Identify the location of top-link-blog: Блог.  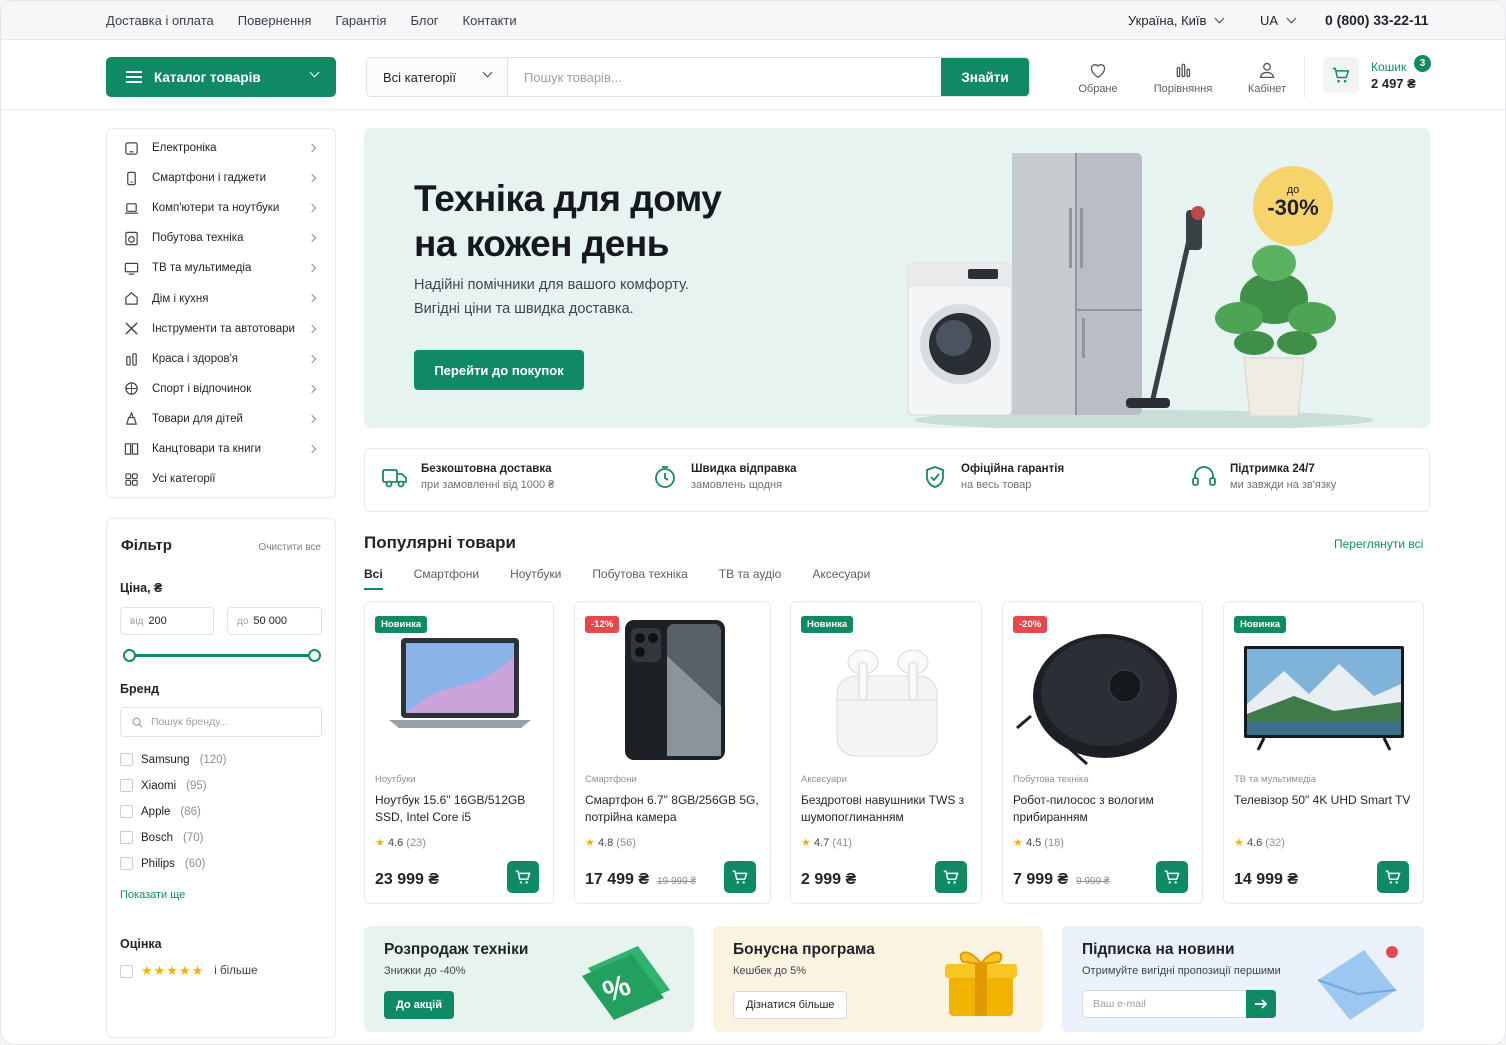
(424, 20).